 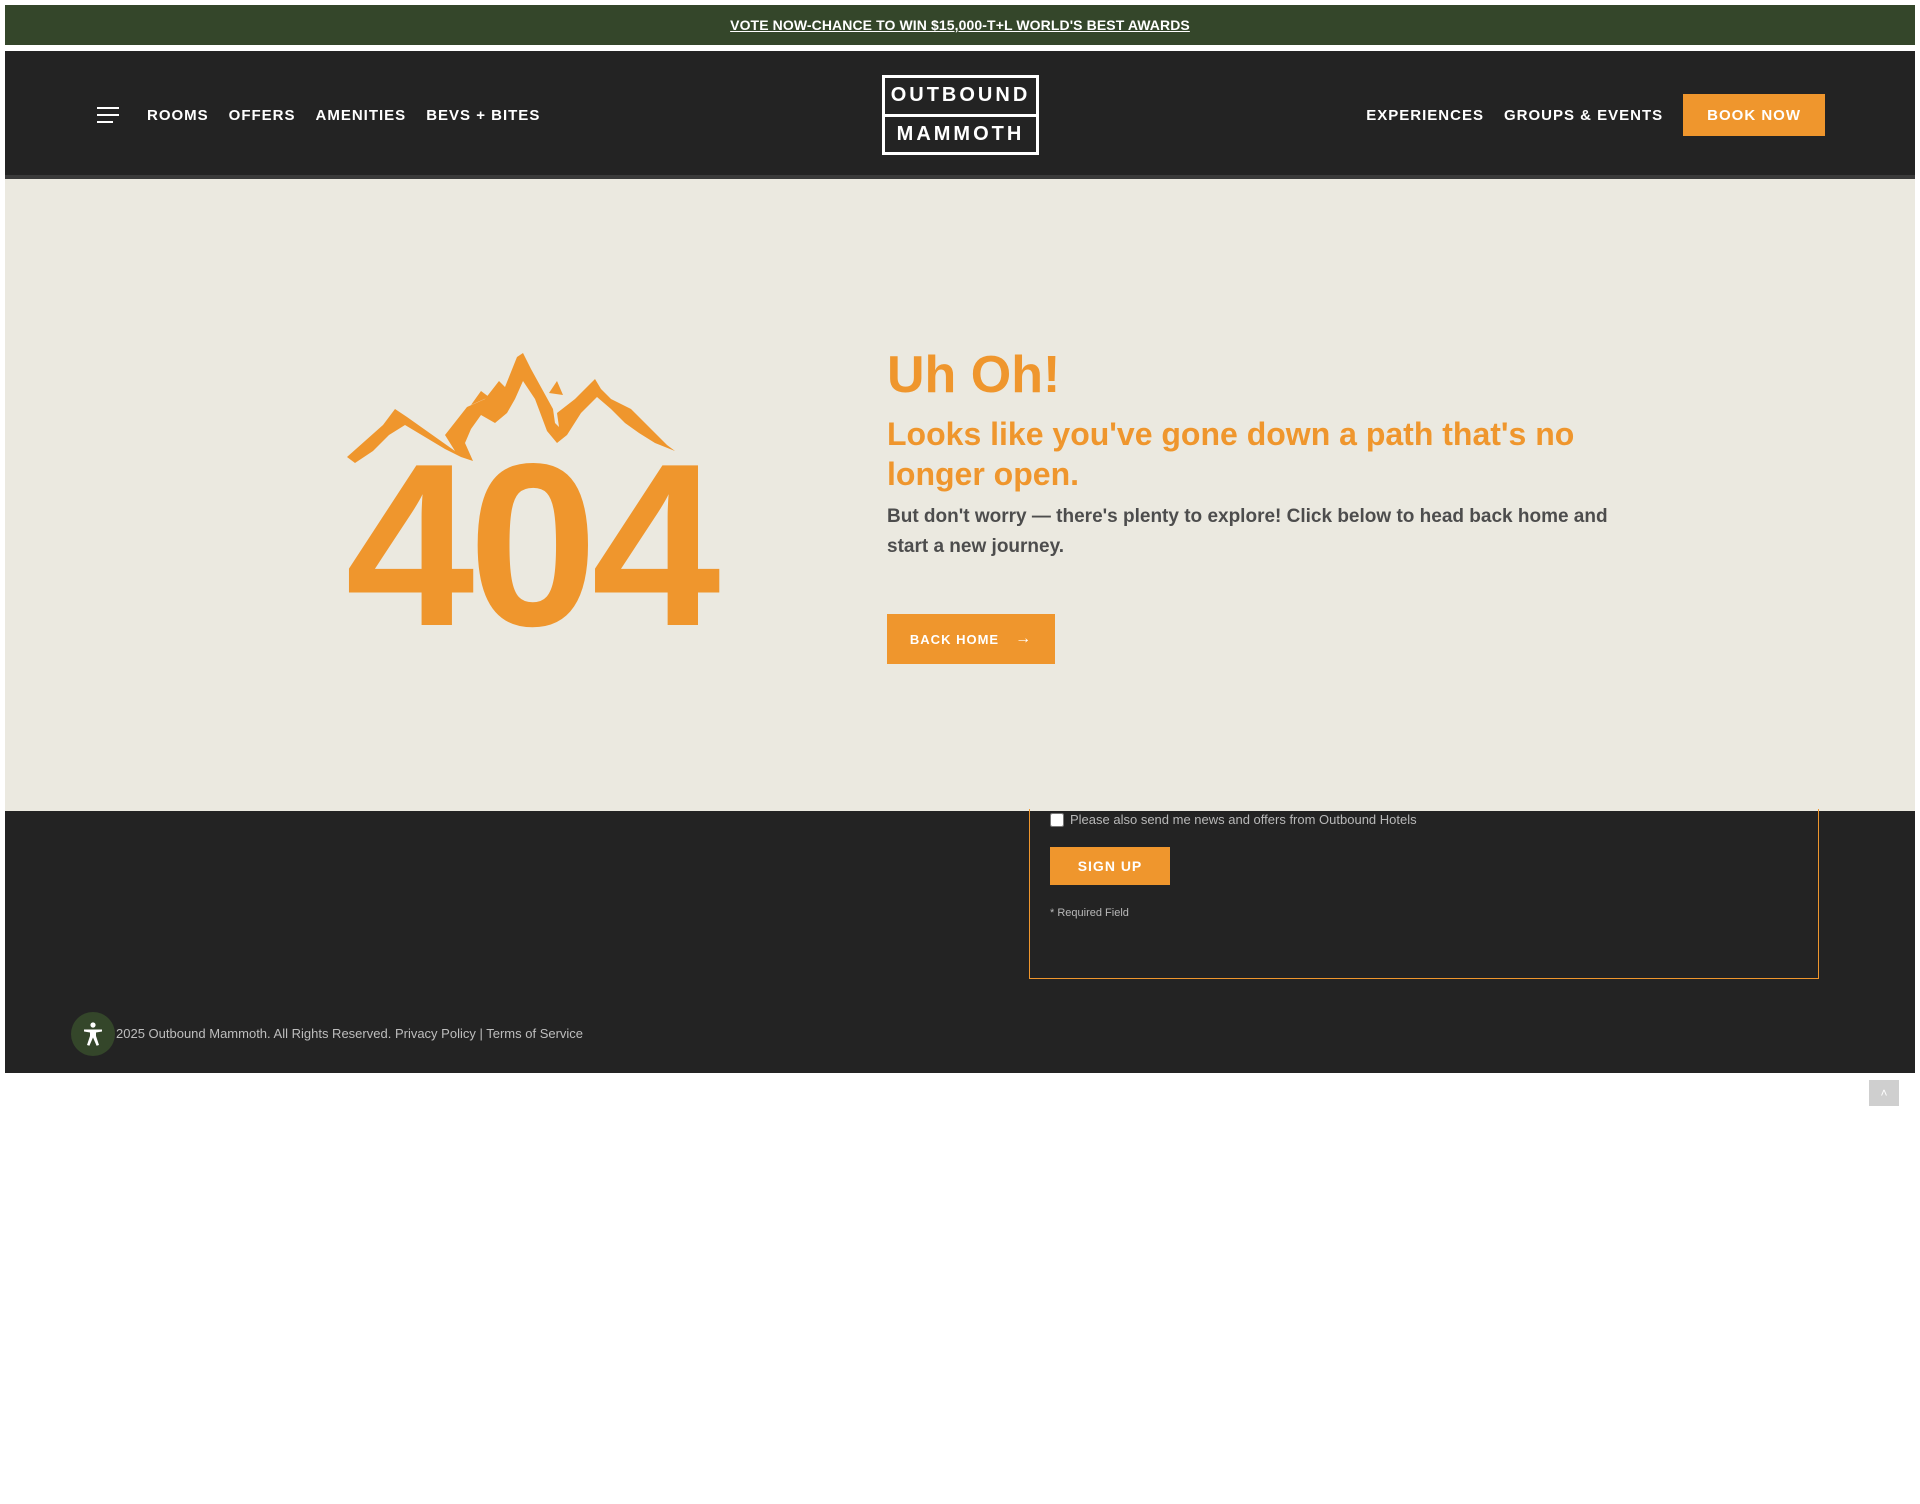 I want to click on logo-line-1: OUTBOUND, so click(x=960, y=95).